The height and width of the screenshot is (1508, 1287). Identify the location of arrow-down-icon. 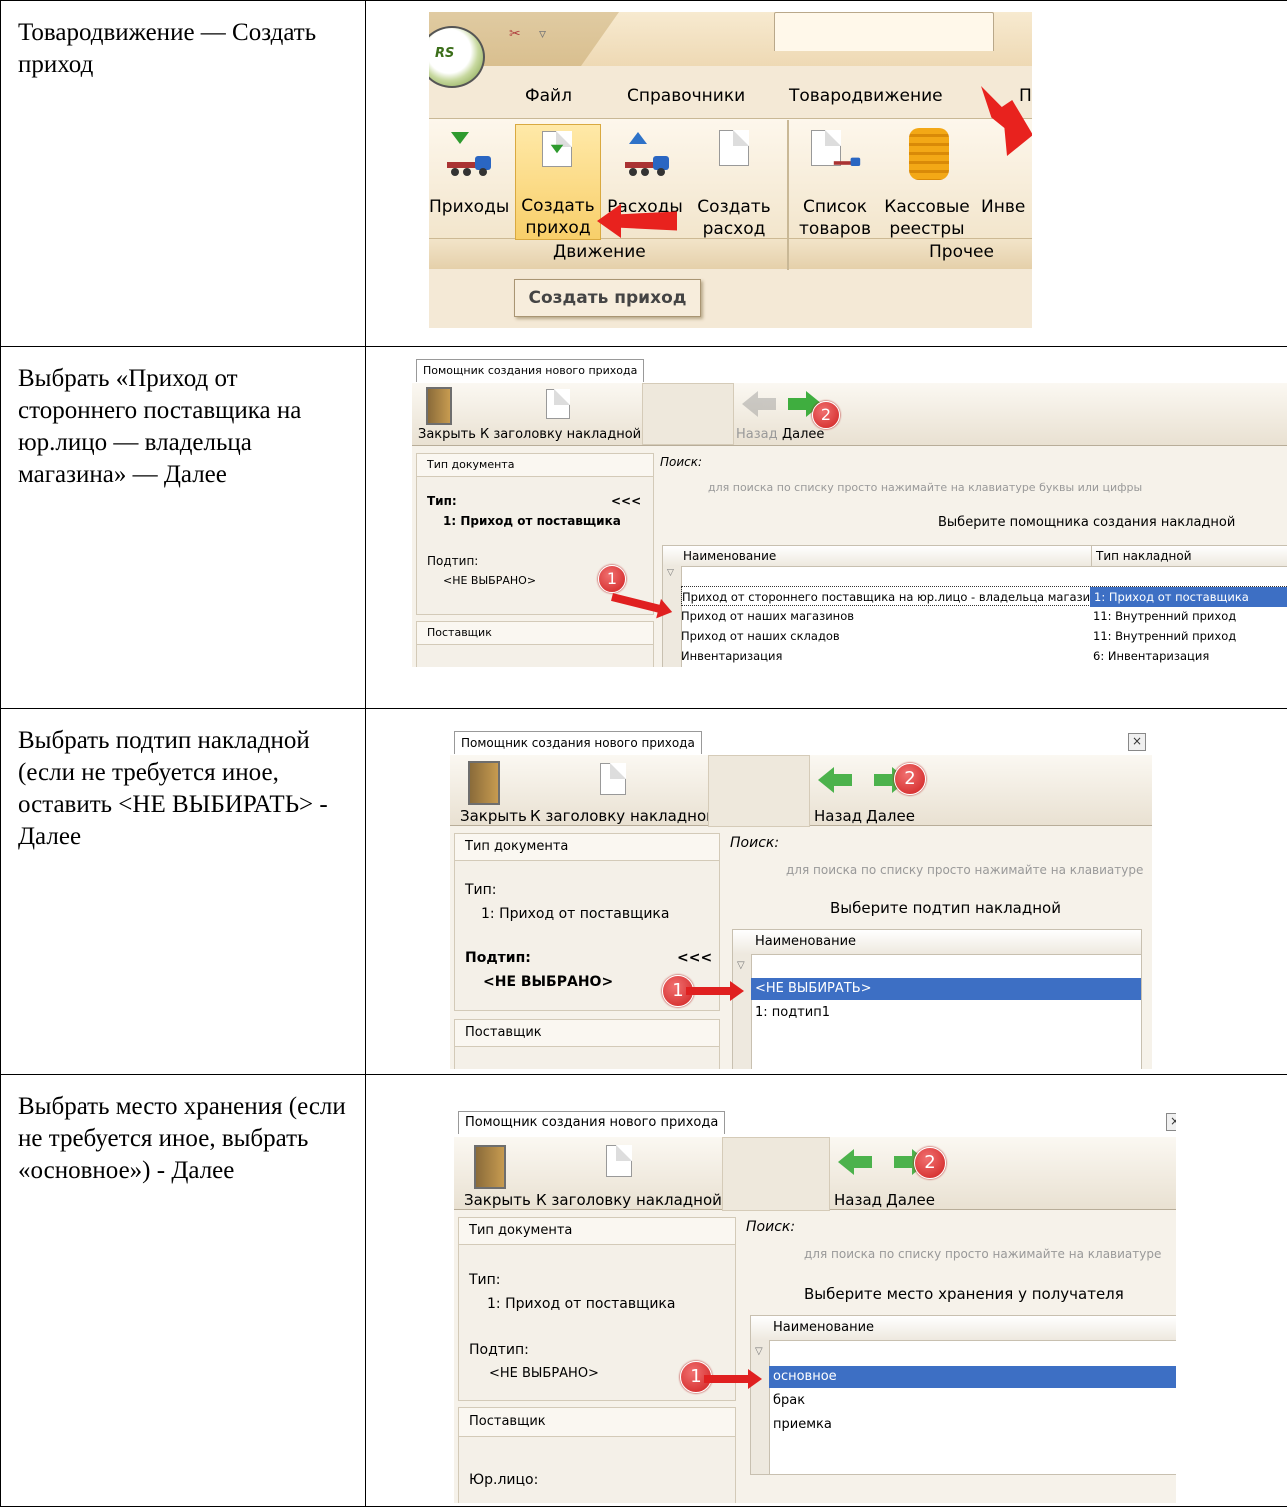
(460, 138).